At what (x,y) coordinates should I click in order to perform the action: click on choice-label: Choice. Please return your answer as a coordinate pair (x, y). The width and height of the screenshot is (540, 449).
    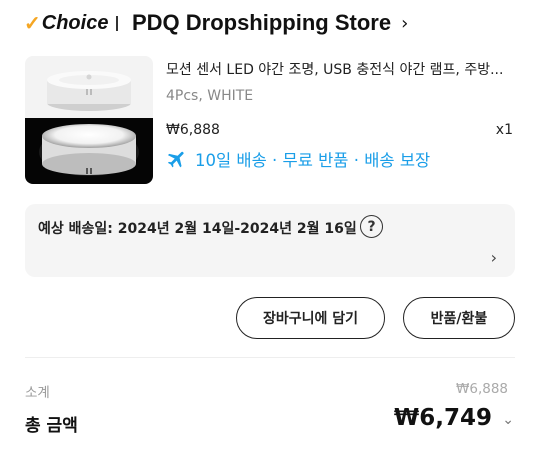
    Looking at the image, I should click on (75, 22).